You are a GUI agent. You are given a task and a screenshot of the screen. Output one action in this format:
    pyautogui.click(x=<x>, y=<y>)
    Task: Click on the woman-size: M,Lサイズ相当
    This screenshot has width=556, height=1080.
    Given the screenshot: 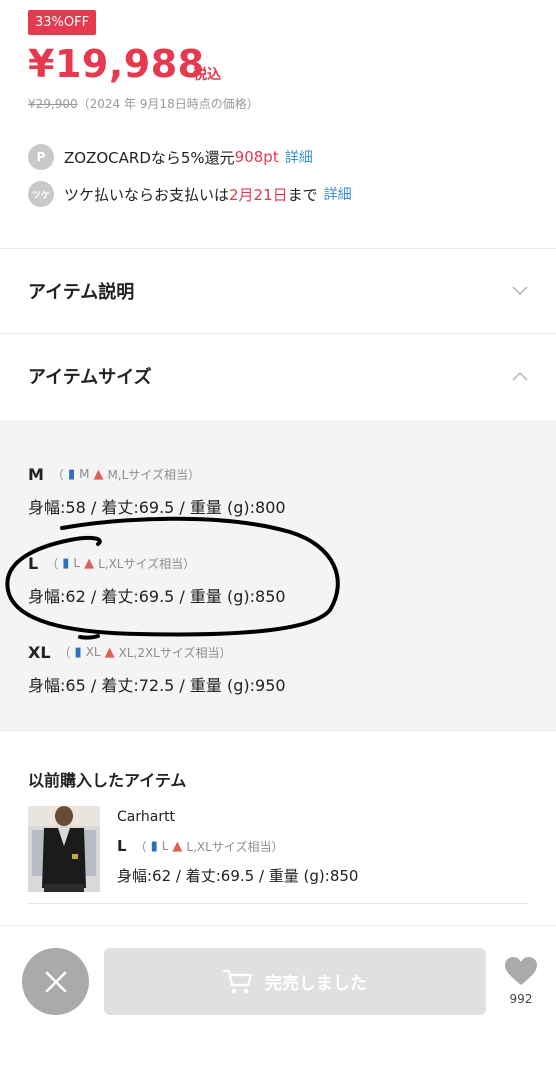 What is the action you would take?
    pyautogui.click(x=147, y=474)
    